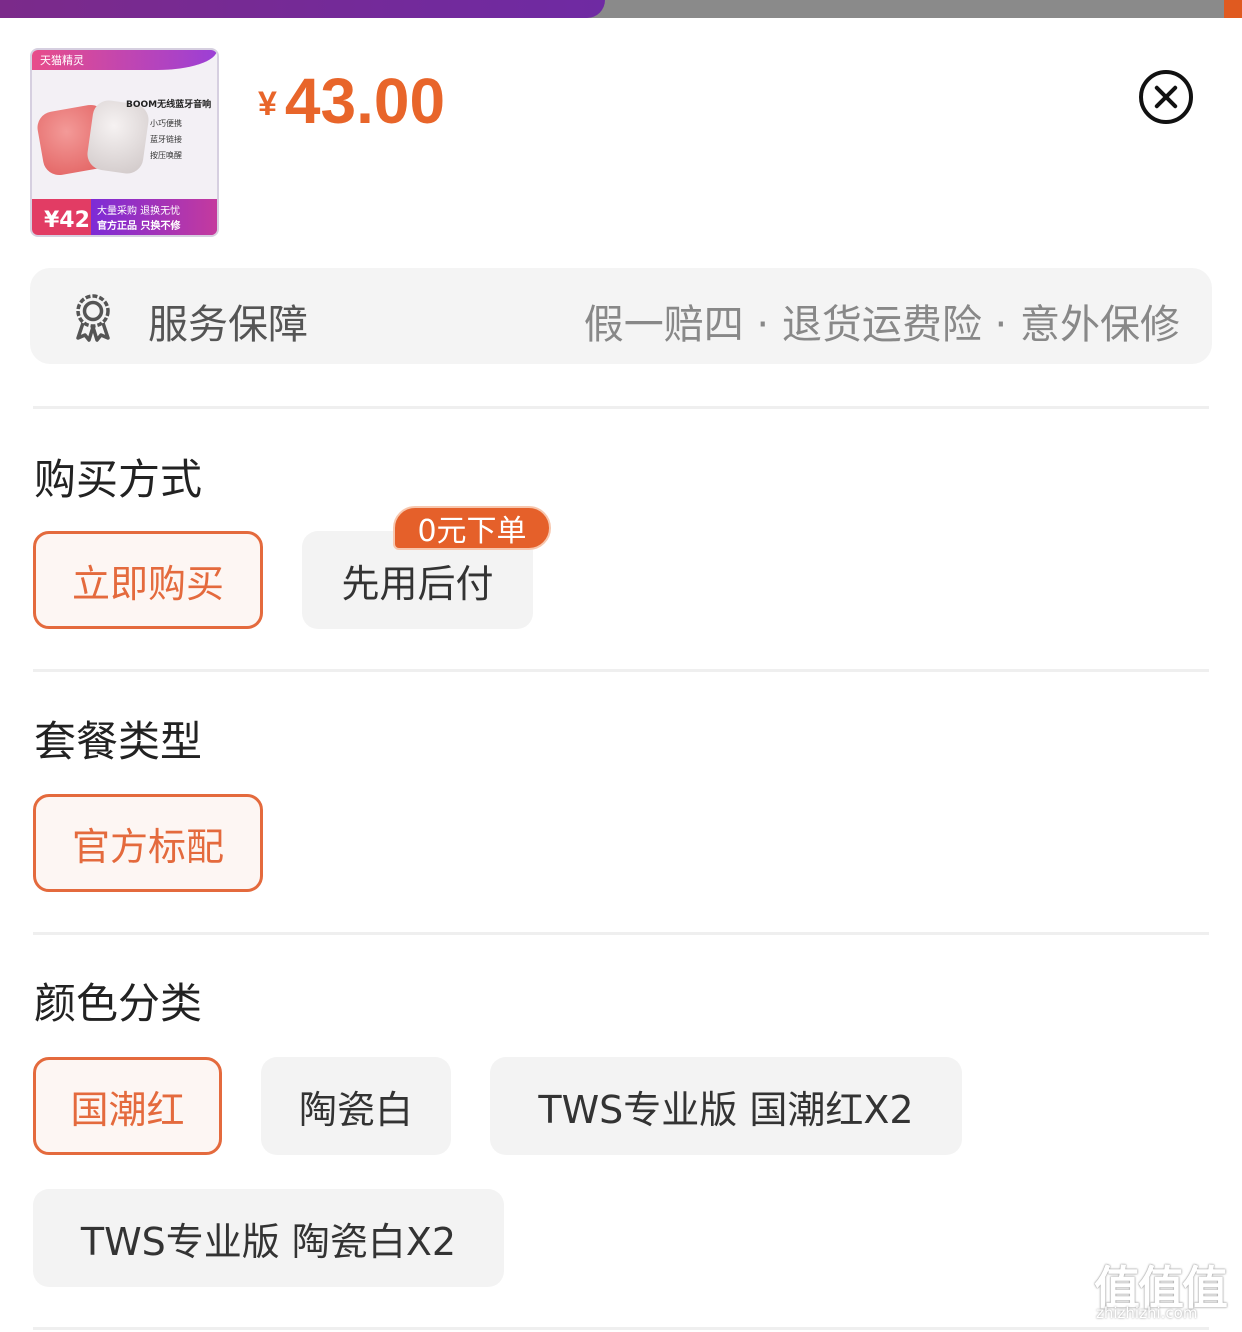 Image resolution: width=1242 pixels, height=1332 pixels. Describe the element at coordinates (621, 9) in the screenshot. I see `top-banner` at that location.